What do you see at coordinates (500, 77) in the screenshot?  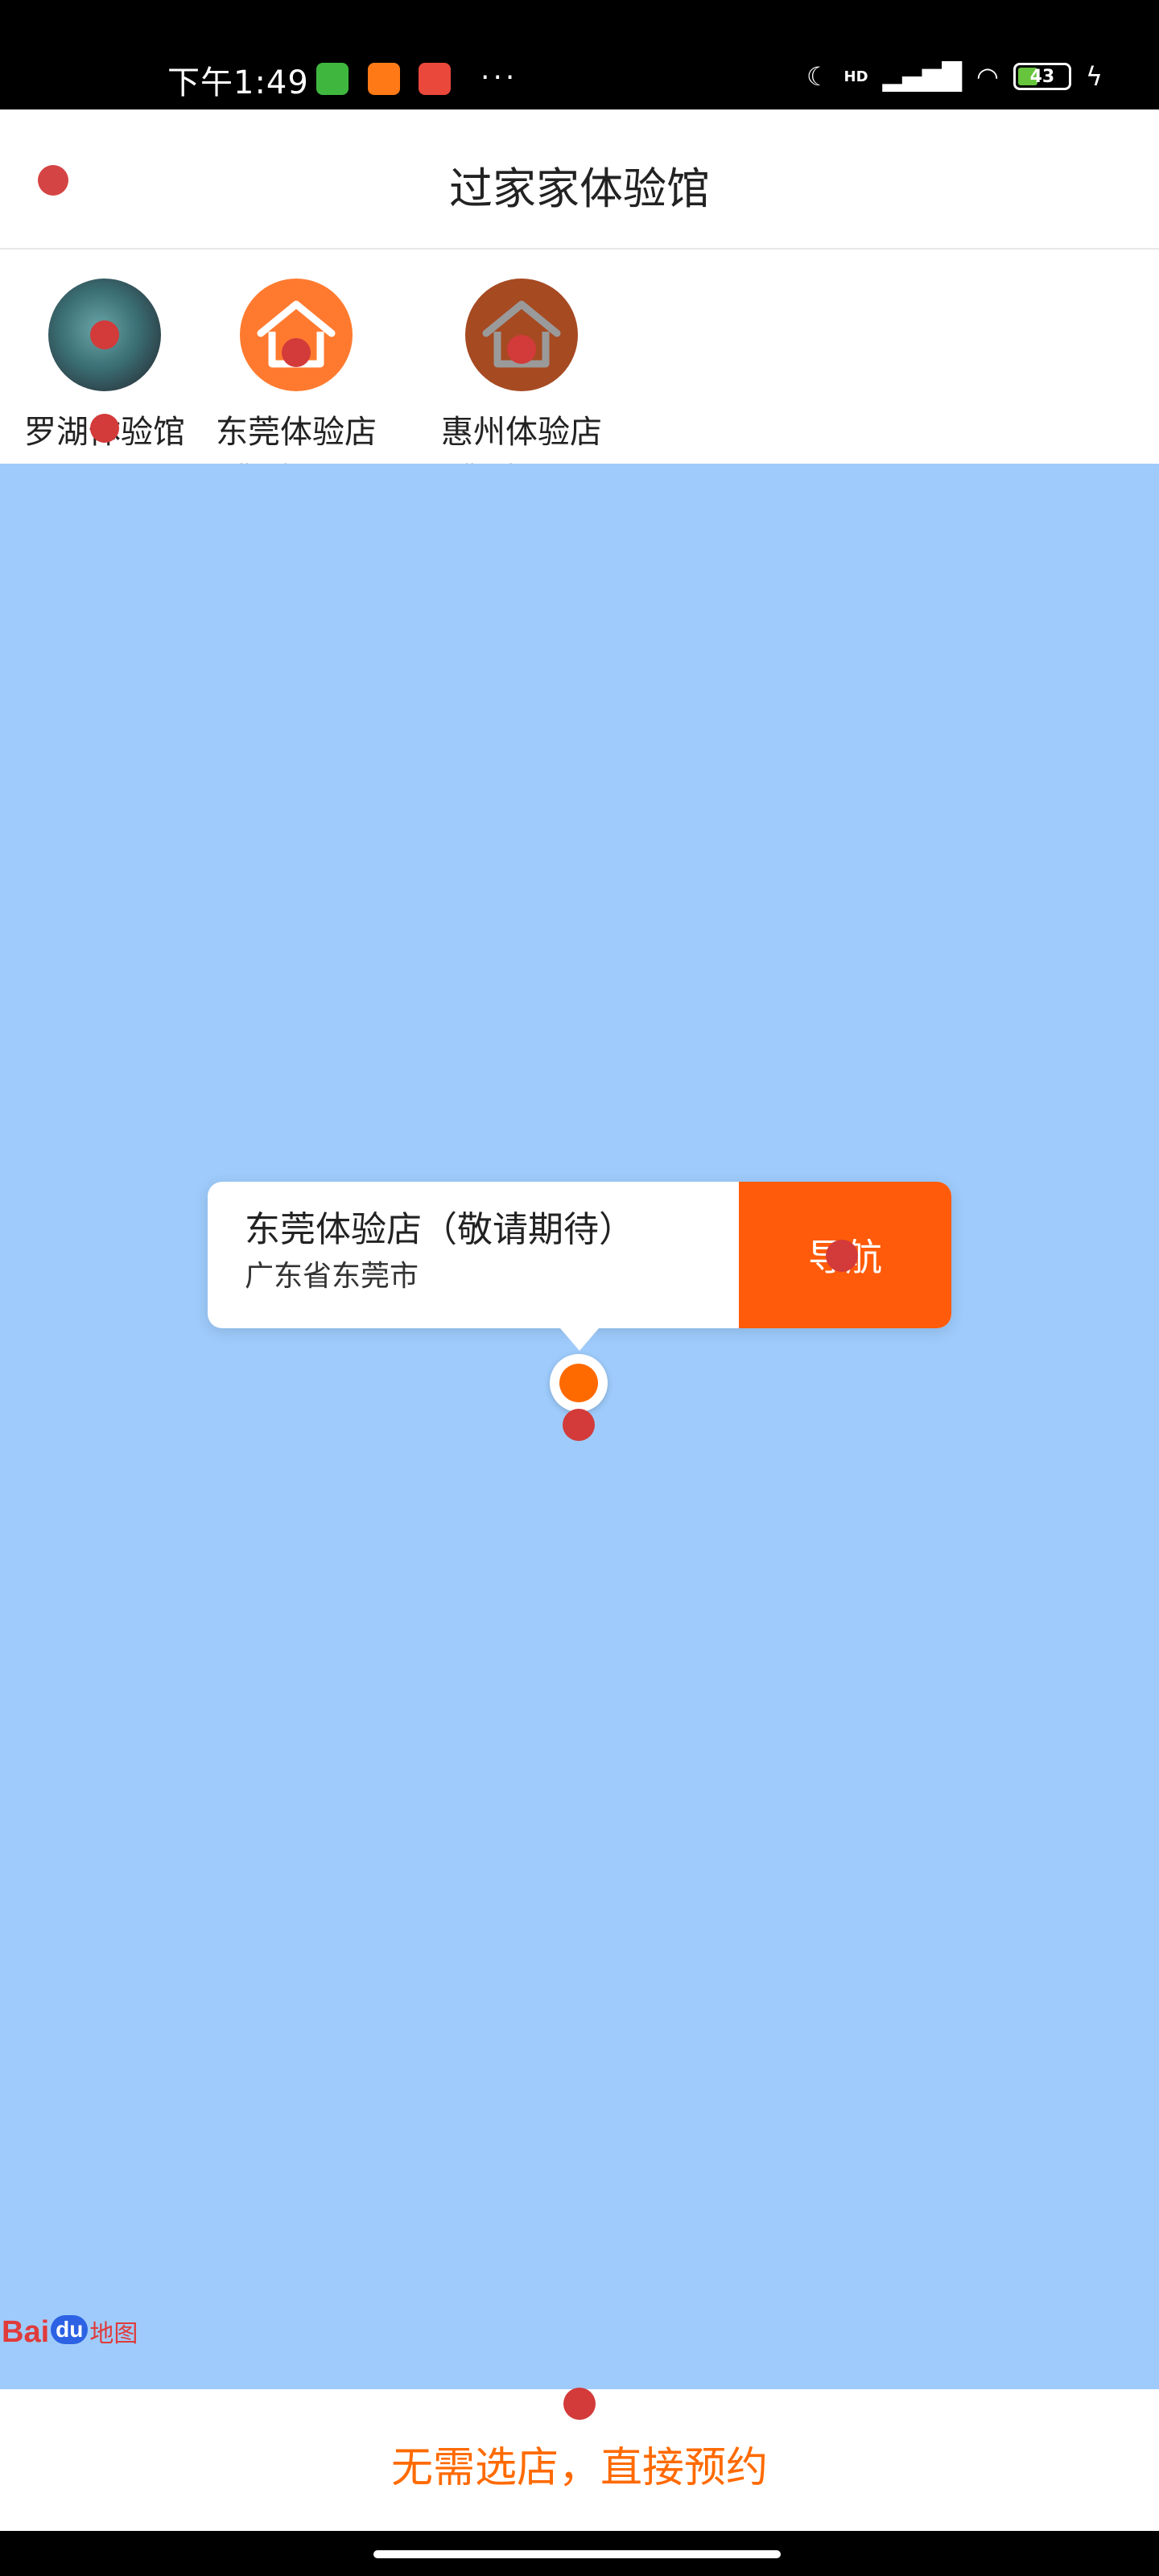 I see `more-notifications-icon: ···` at bounding box center [500, 77].